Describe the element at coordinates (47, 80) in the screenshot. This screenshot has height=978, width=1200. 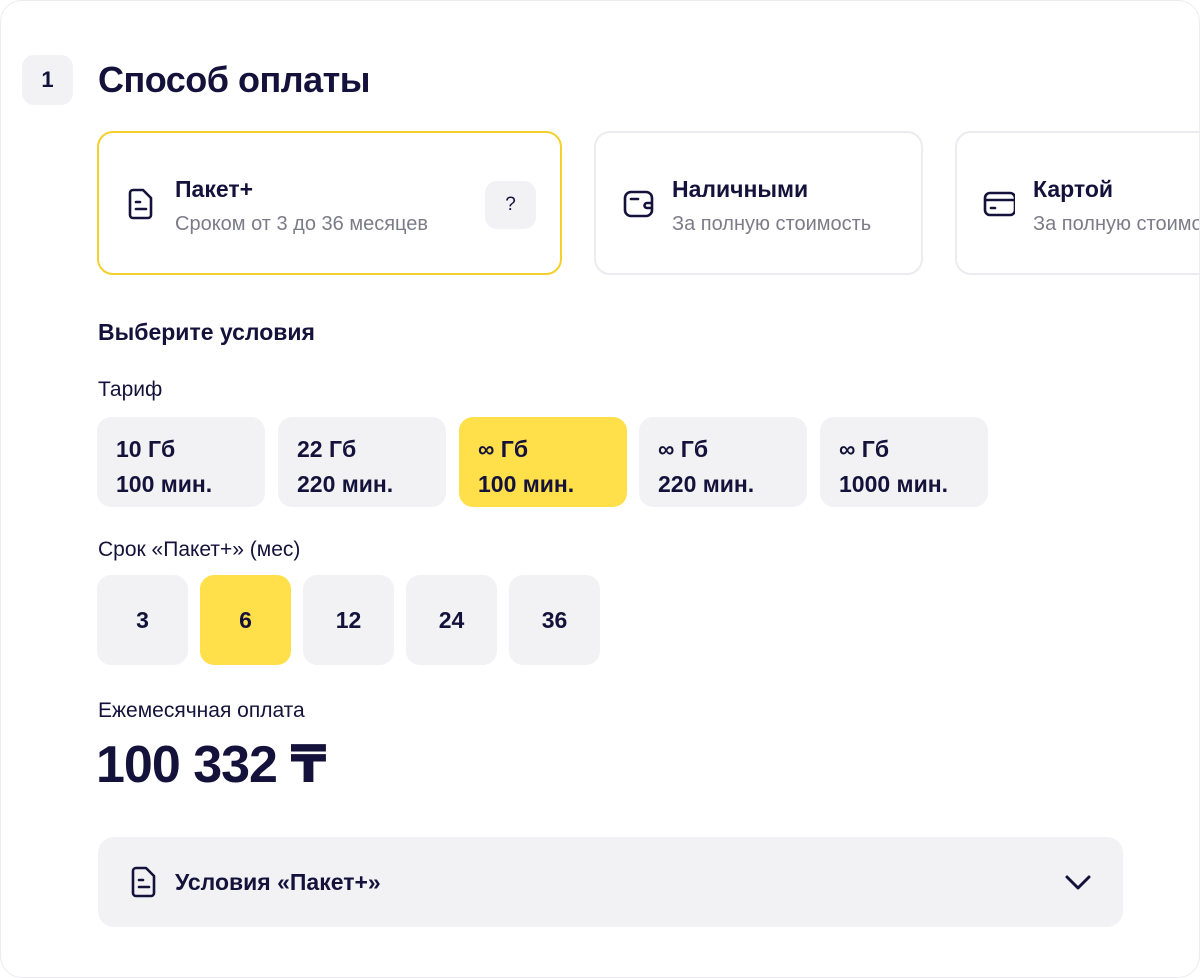
I see `step-number-badge: 1` at that location.